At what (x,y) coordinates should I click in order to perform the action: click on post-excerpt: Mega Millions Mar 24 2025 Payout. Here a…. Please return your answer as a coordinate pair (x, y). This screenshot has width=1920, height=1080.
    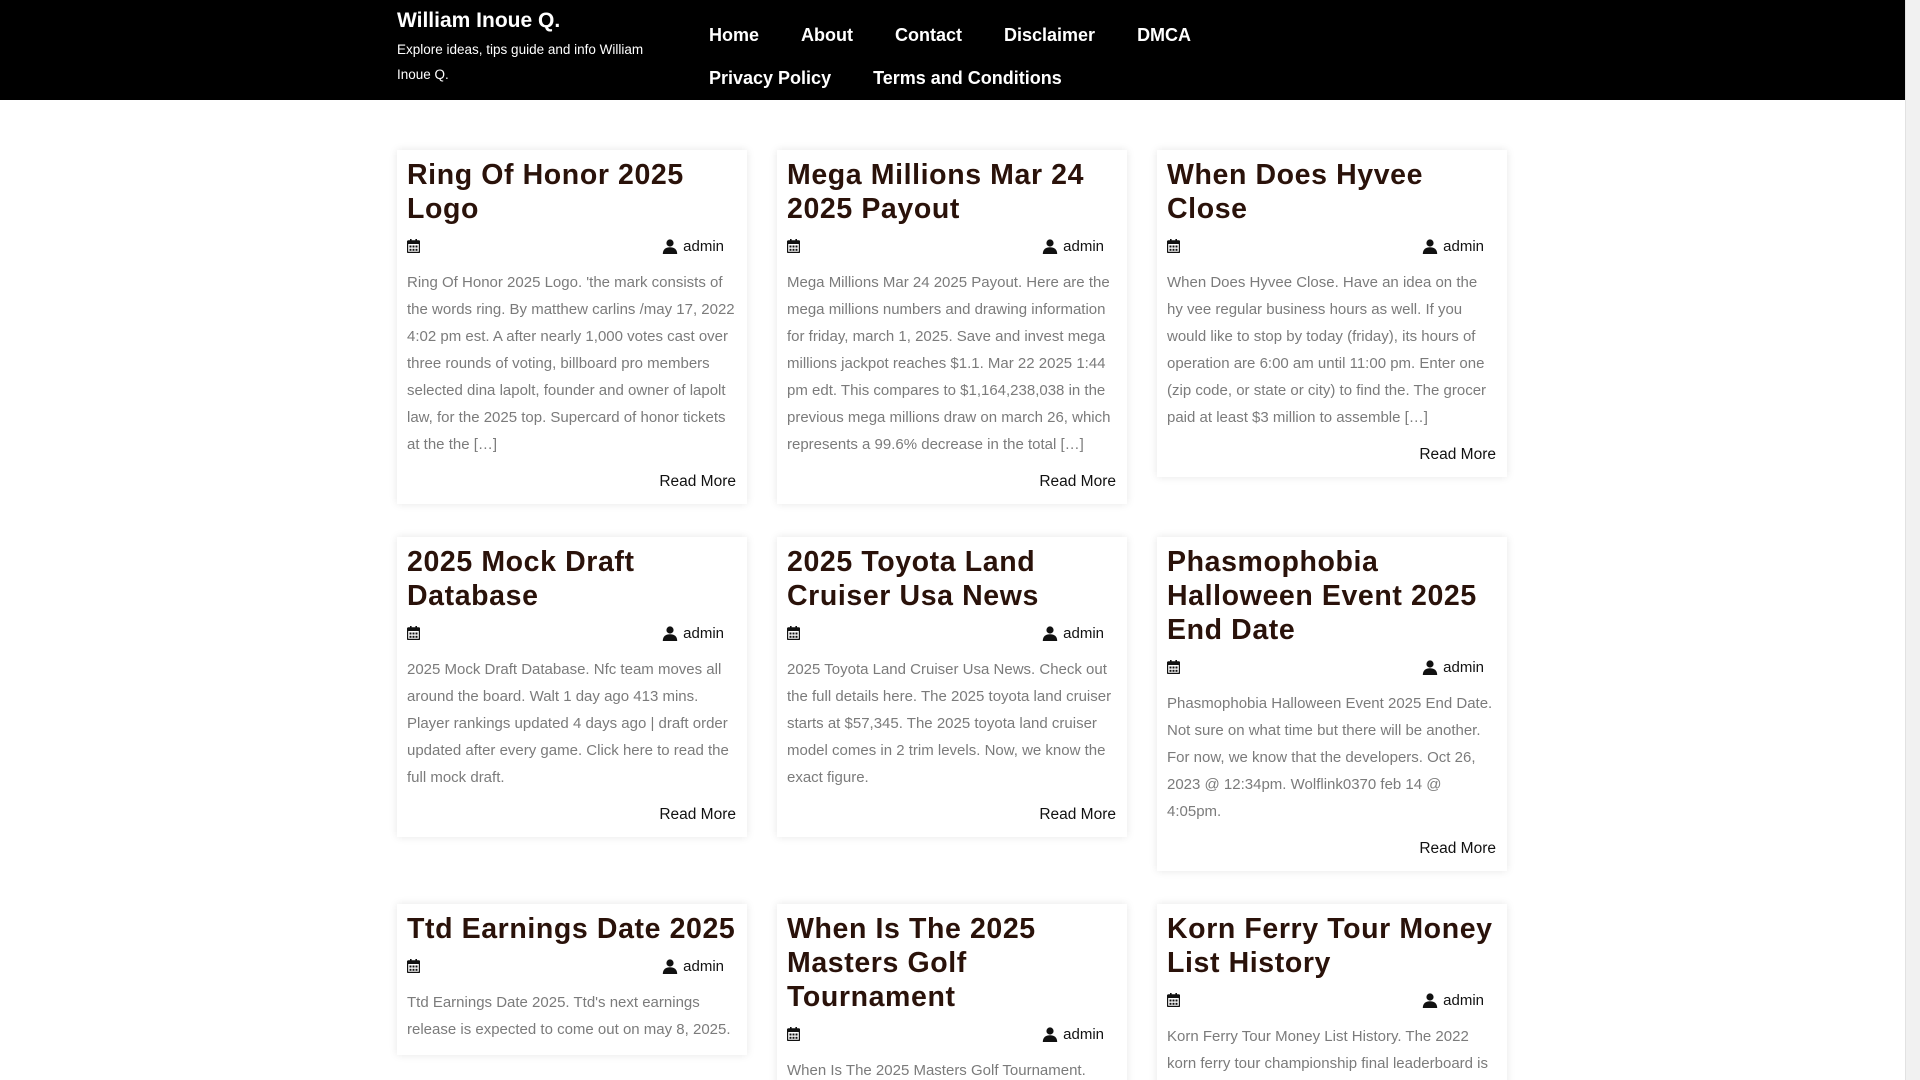
    Looking at the image, I should click on (949, 363).